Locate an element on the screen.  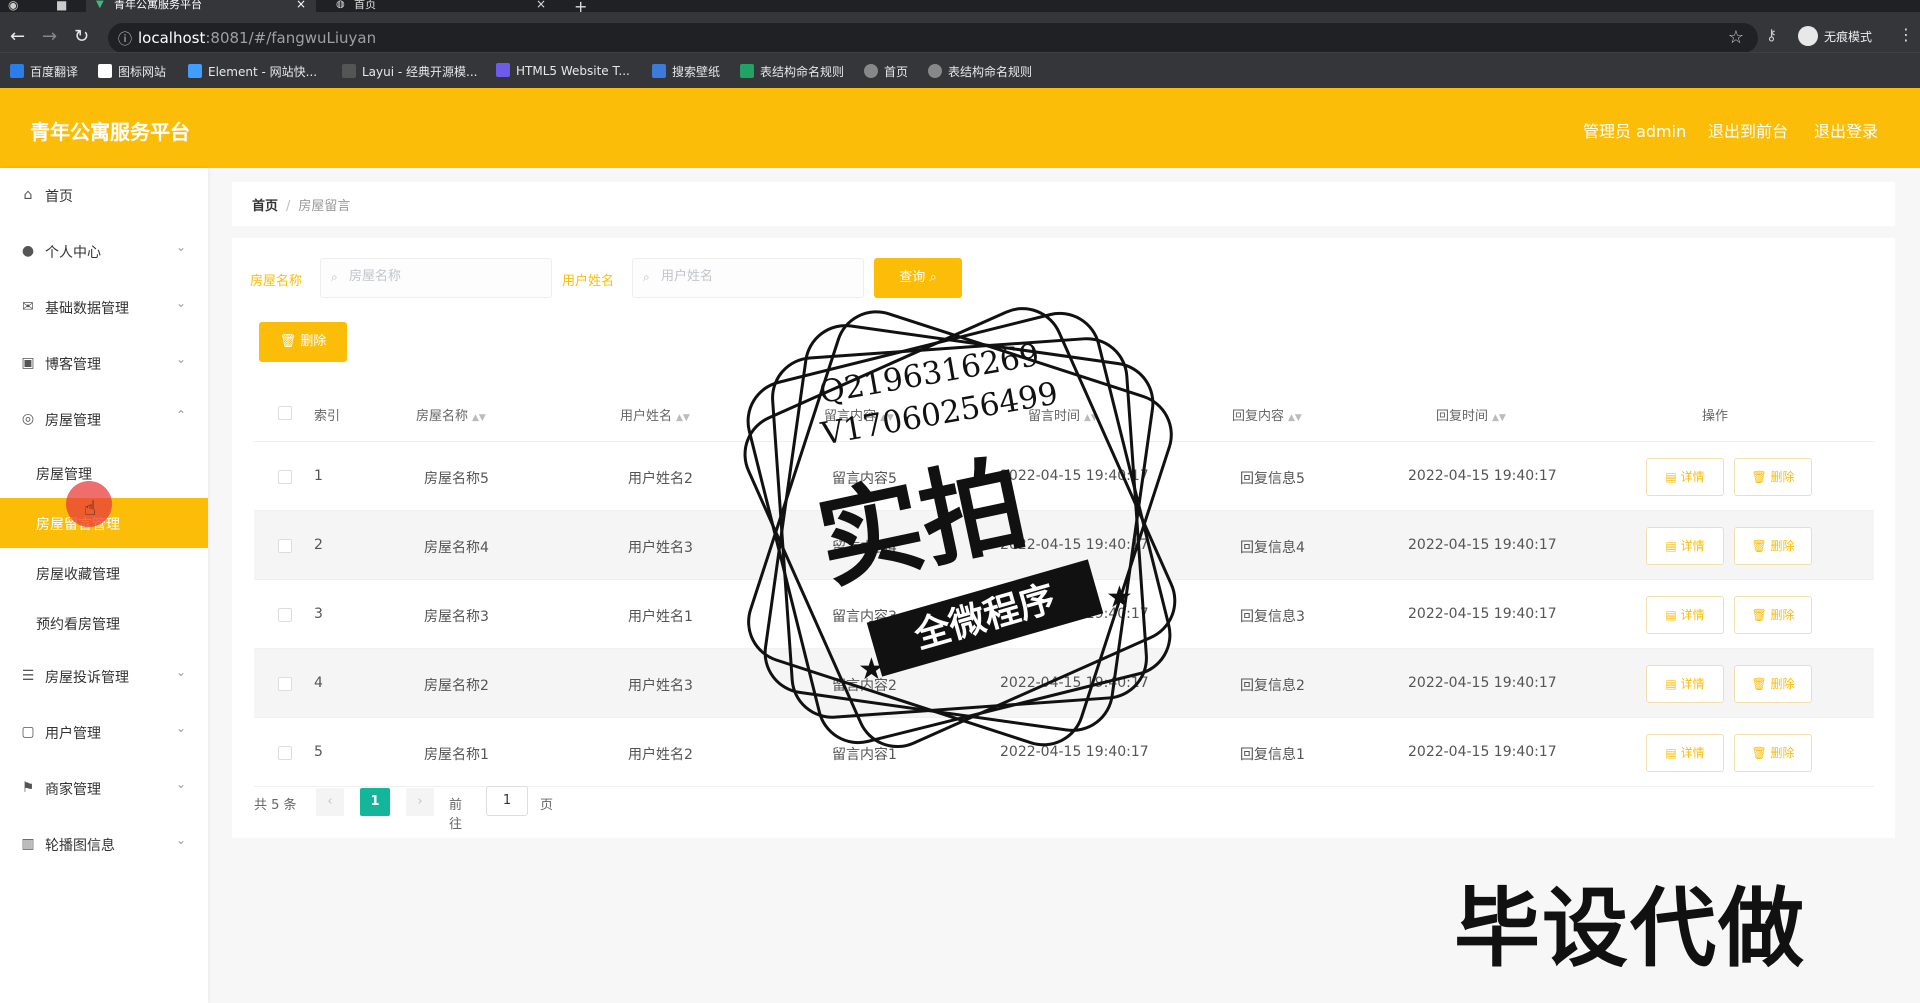
cell-reply: 回复信息5 is located at coordinates (1272, 479).